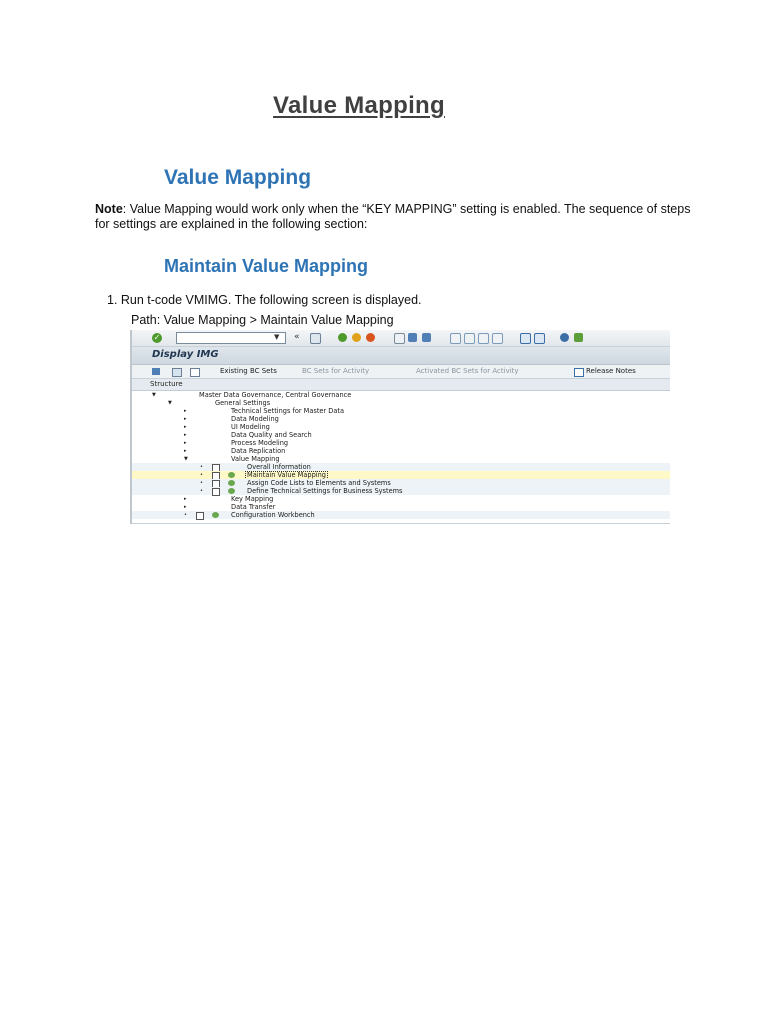 Image resolution: width=768 pixels, height=1024 pixels. Describe the element at coordinates (579, 372) in the screenshot. I see `release-notes-icon` at that location.